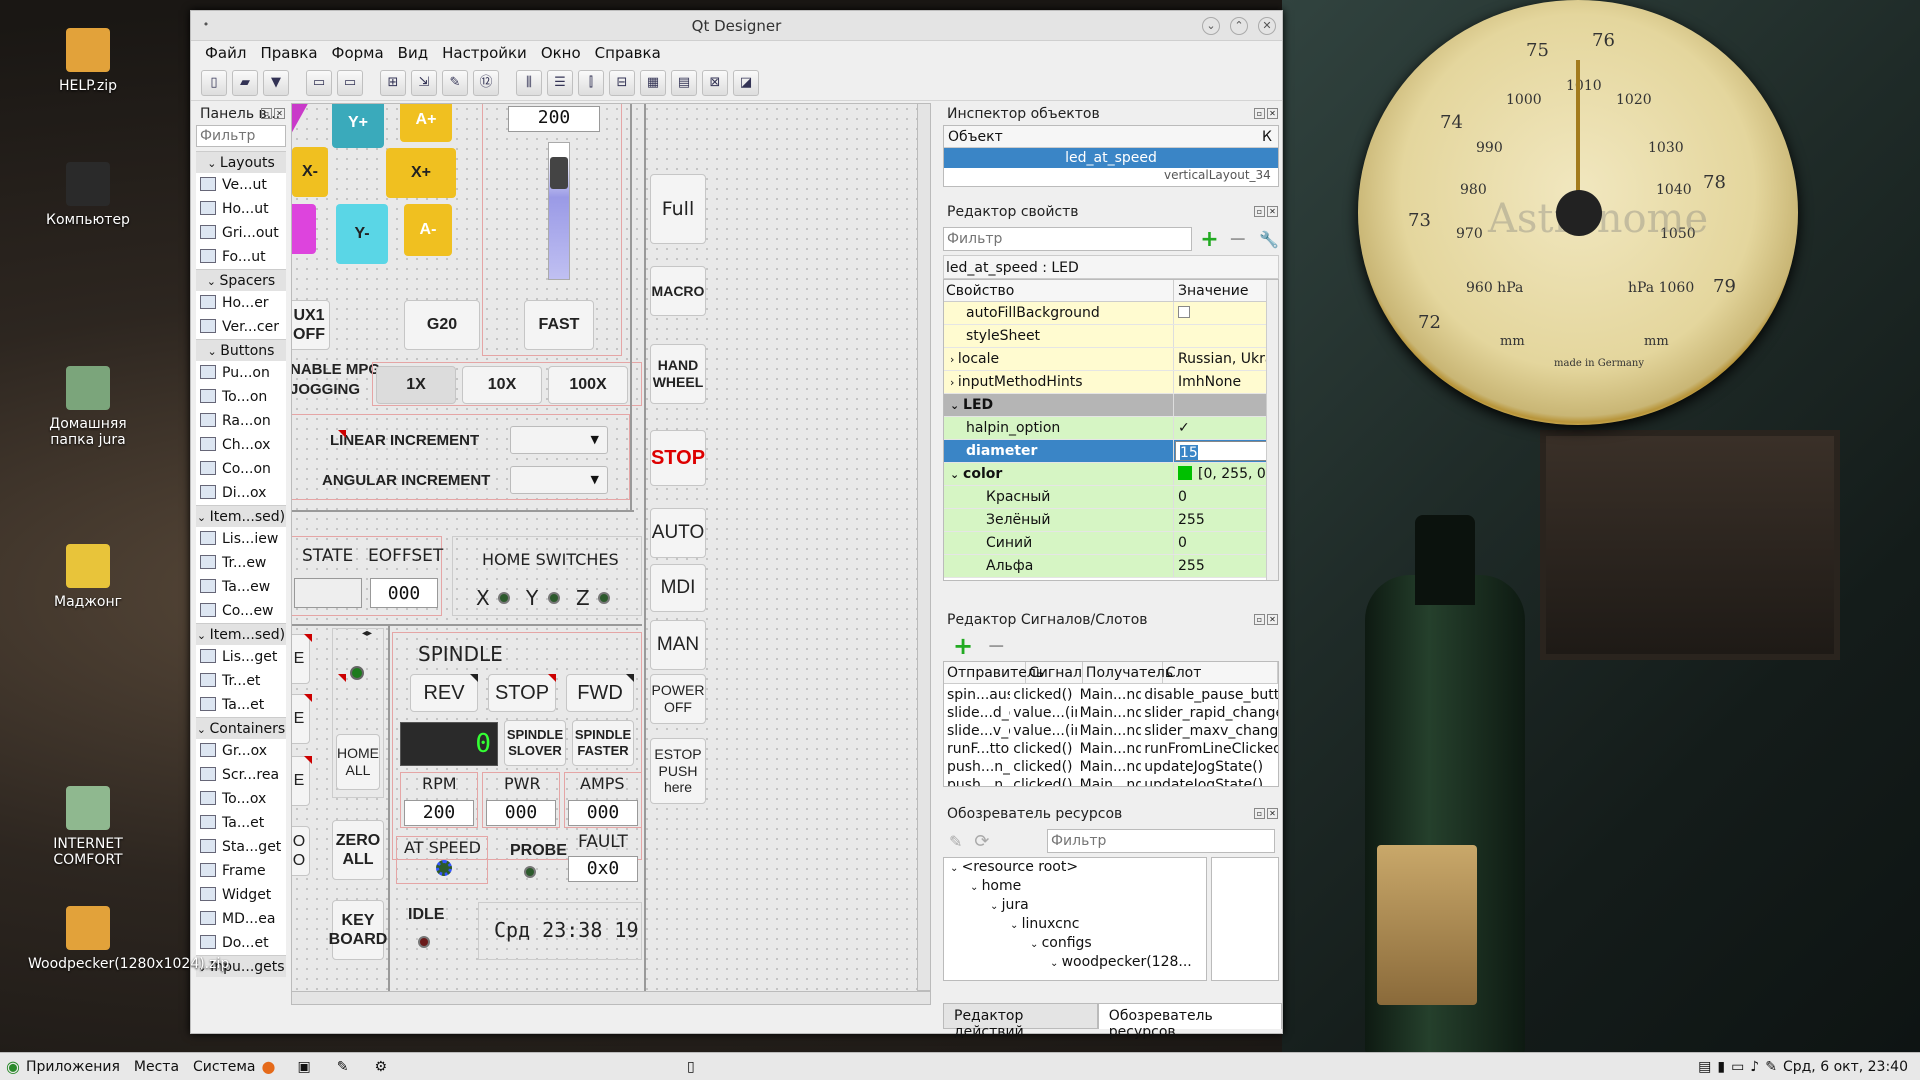 This screenshot has width=1920, height=1080. Describe the element at coordinates (1111, 497) in the screenshot. I see `property-row: Красный 0` at that location.